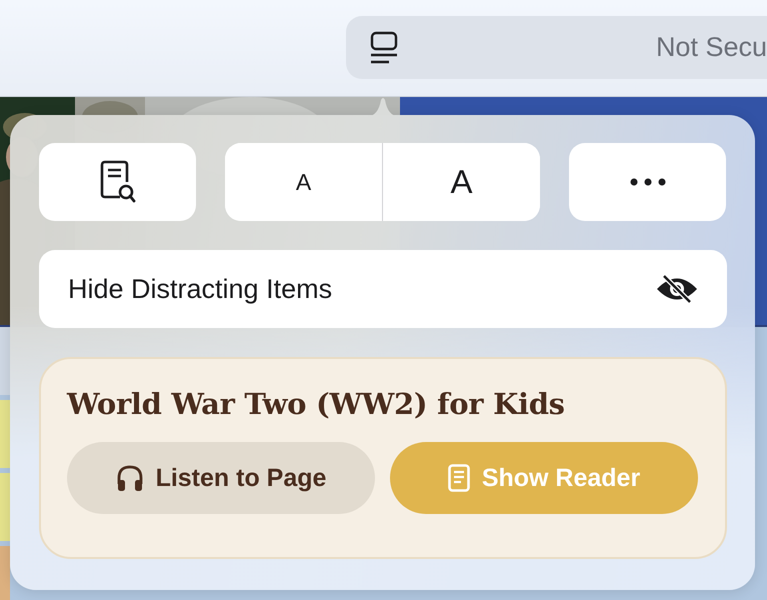  Describe the element at coordinates (556, 47) in the screenshot. I see `address-field: Not Secu` at that location.